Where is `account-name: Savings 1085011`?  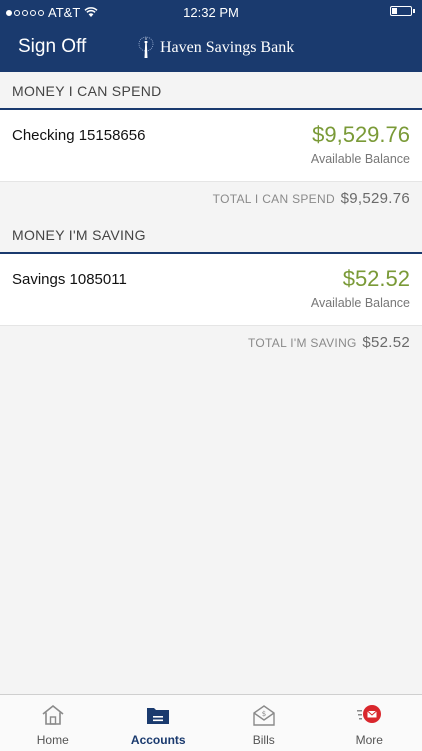 account-name: Savings 1085011 is located at coordinates (69, 279).